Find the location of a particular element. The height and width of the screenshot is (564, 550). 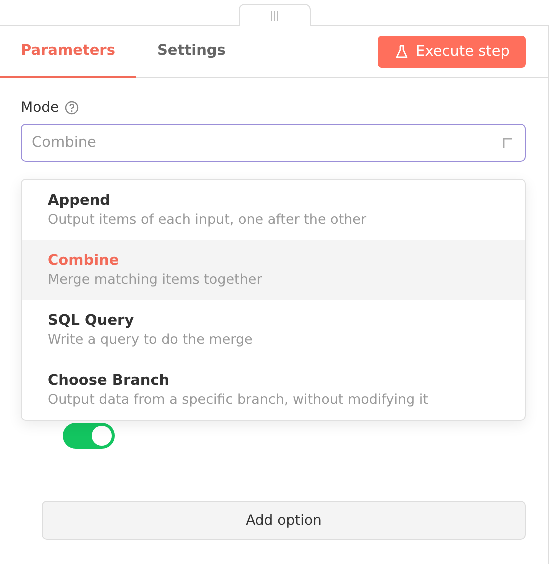

option-title: Combine is located at coordinates (84, 260).